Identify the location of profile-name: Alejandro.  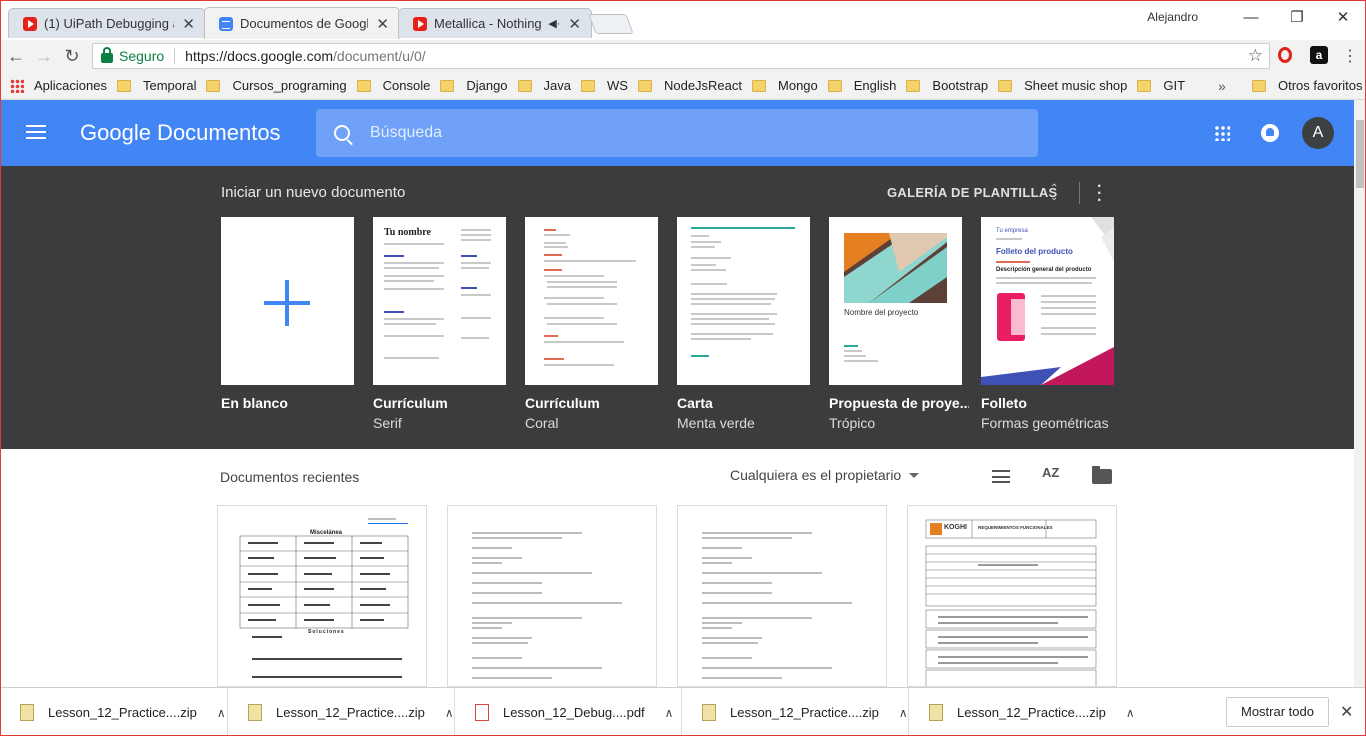
(1172, 17).